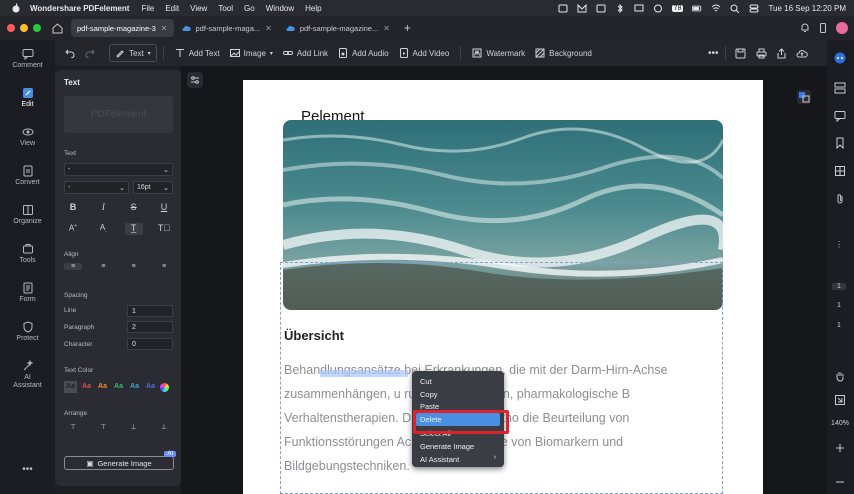 The image size is (854, 494). Describe the element at coordinates (842, 28) in the screenshot. I see `avatar` at that location.